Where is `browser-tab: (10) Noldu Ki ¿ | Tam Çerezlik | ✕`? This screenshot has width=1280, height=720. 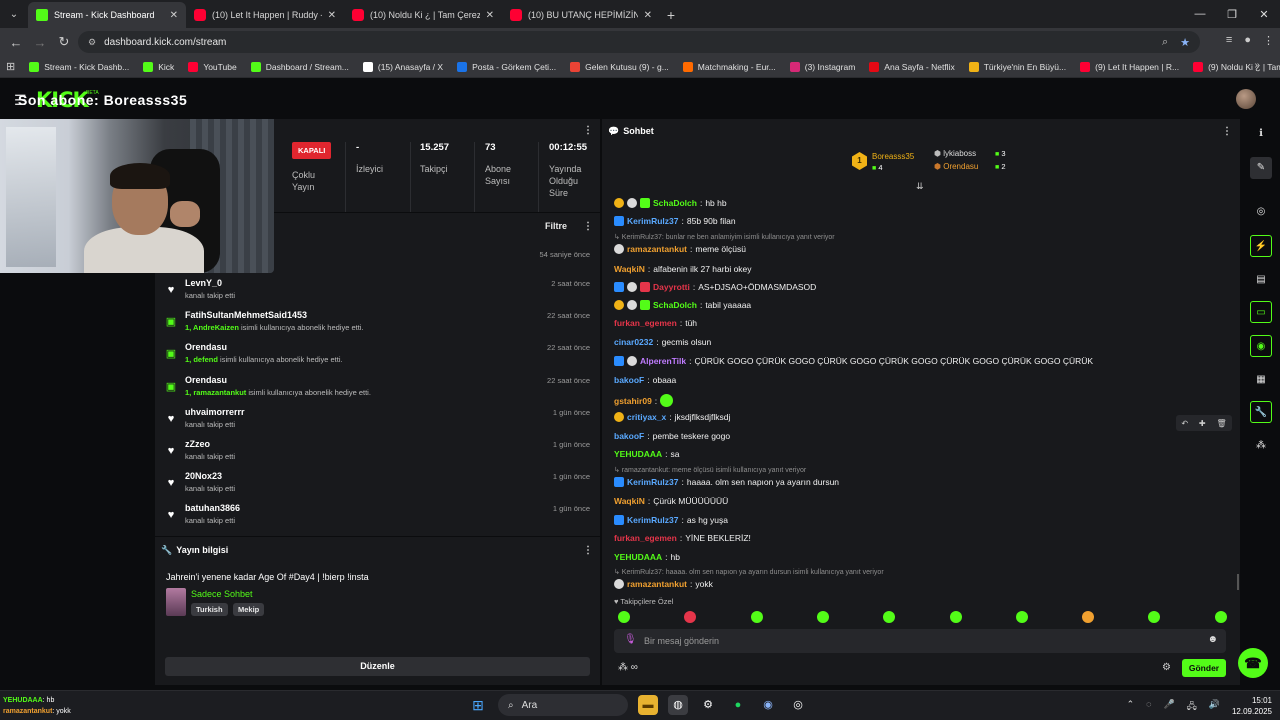
browser-tab: (10) Noldu Ki ¿ | Tam Çerezlik | ✕ is located at coordinates (423, 15).